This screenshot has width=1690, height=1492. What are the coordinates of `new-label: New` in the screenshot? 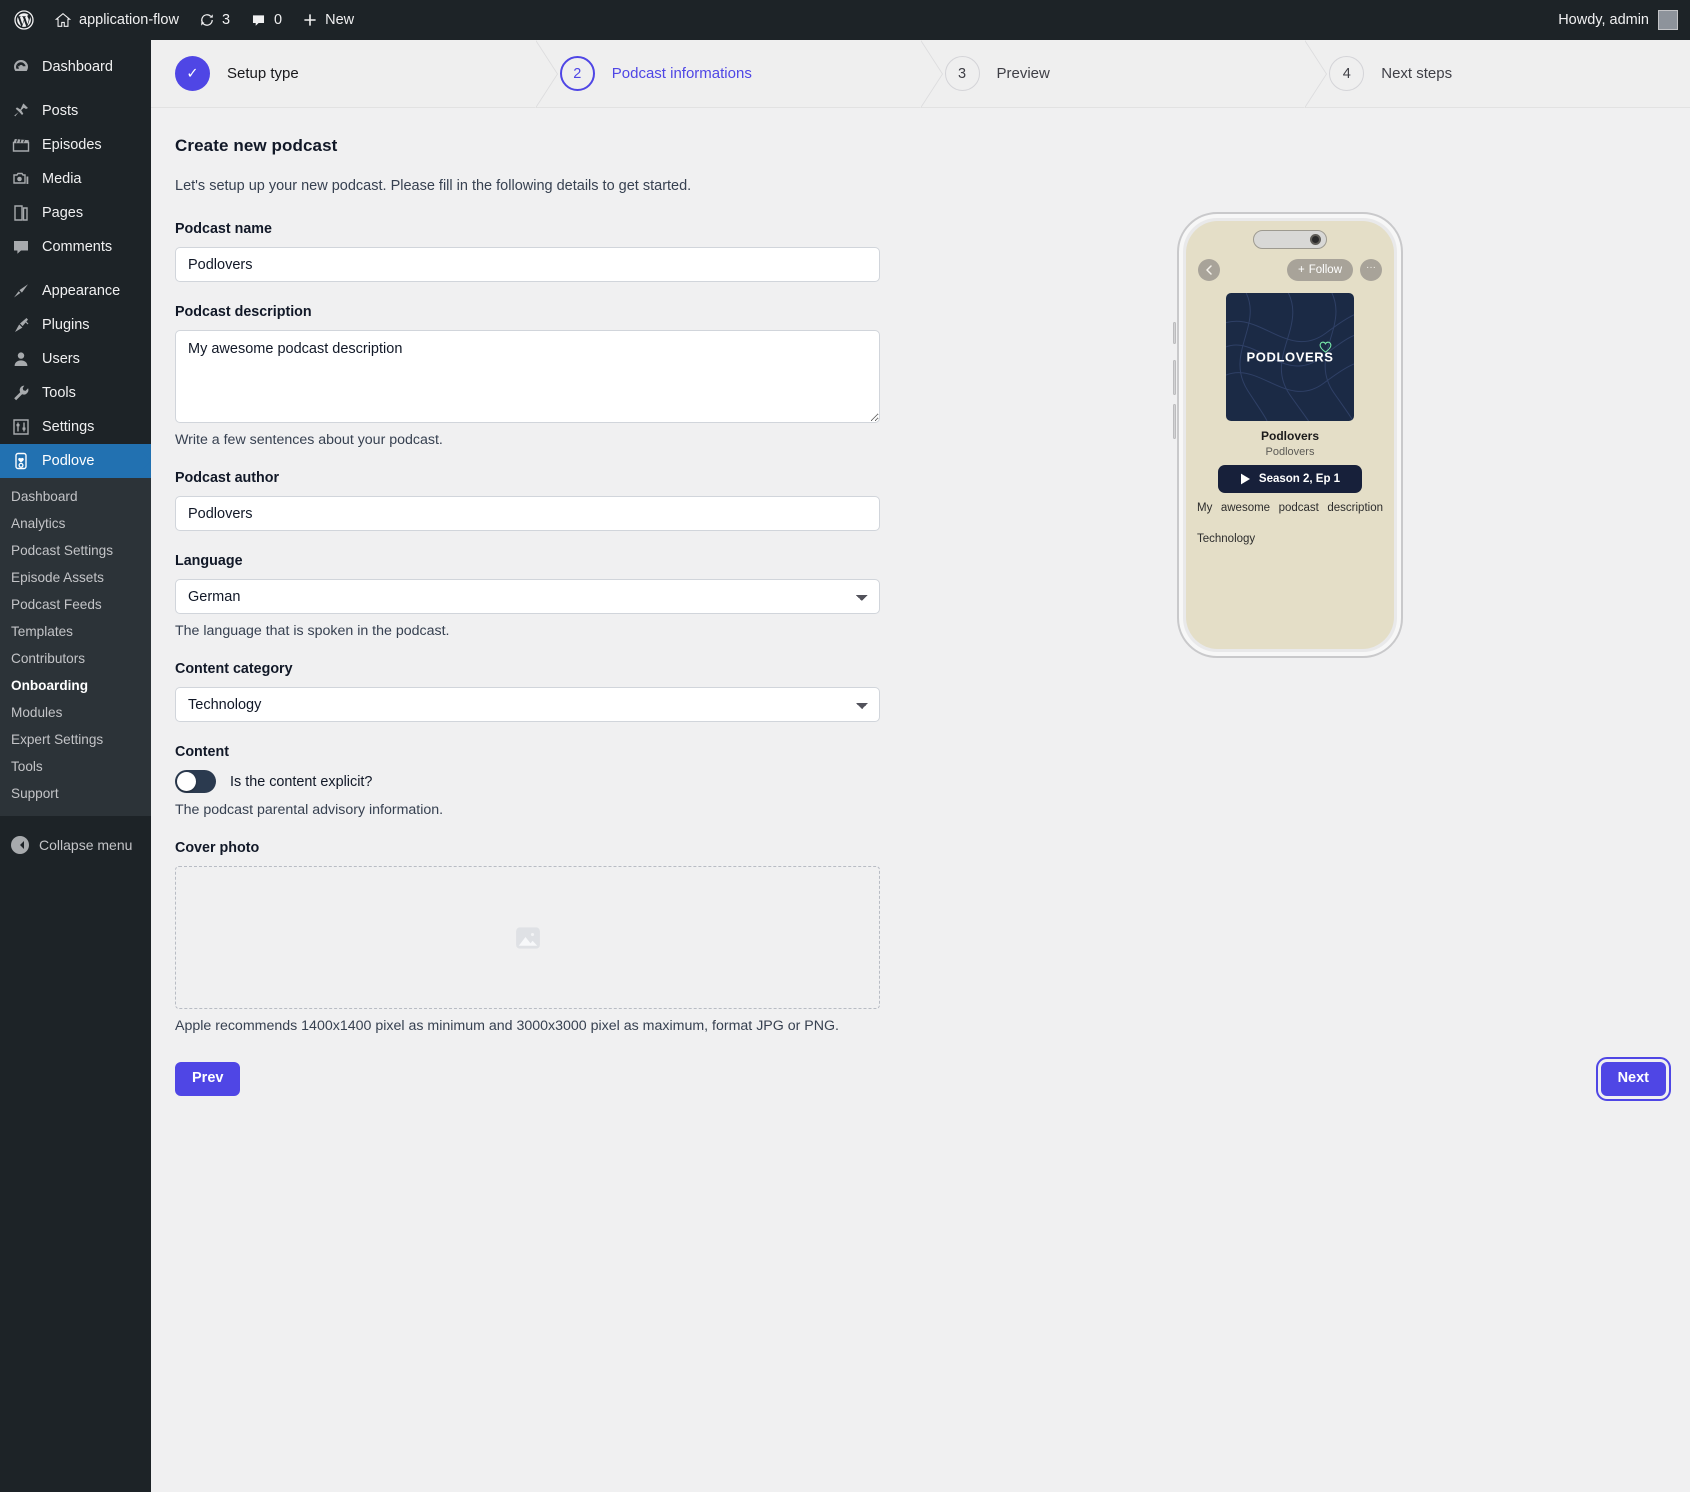 It's located at (340, 20).